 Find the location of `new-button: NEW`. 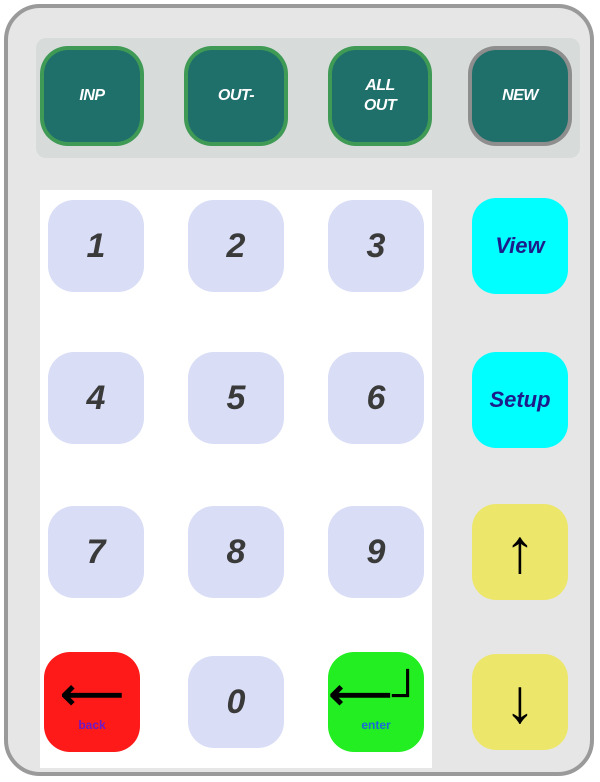

new-button: NEW is located at coordinates (520, 96).